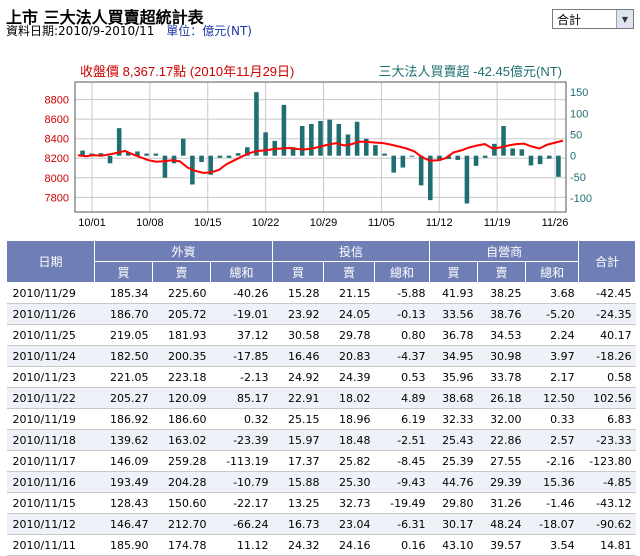 This screenshot has width=640, height=556. What do you see at coordinates (241, 419) in the screenshot?
I see `value-cell: 0.32` at bounding box center [241, 419].